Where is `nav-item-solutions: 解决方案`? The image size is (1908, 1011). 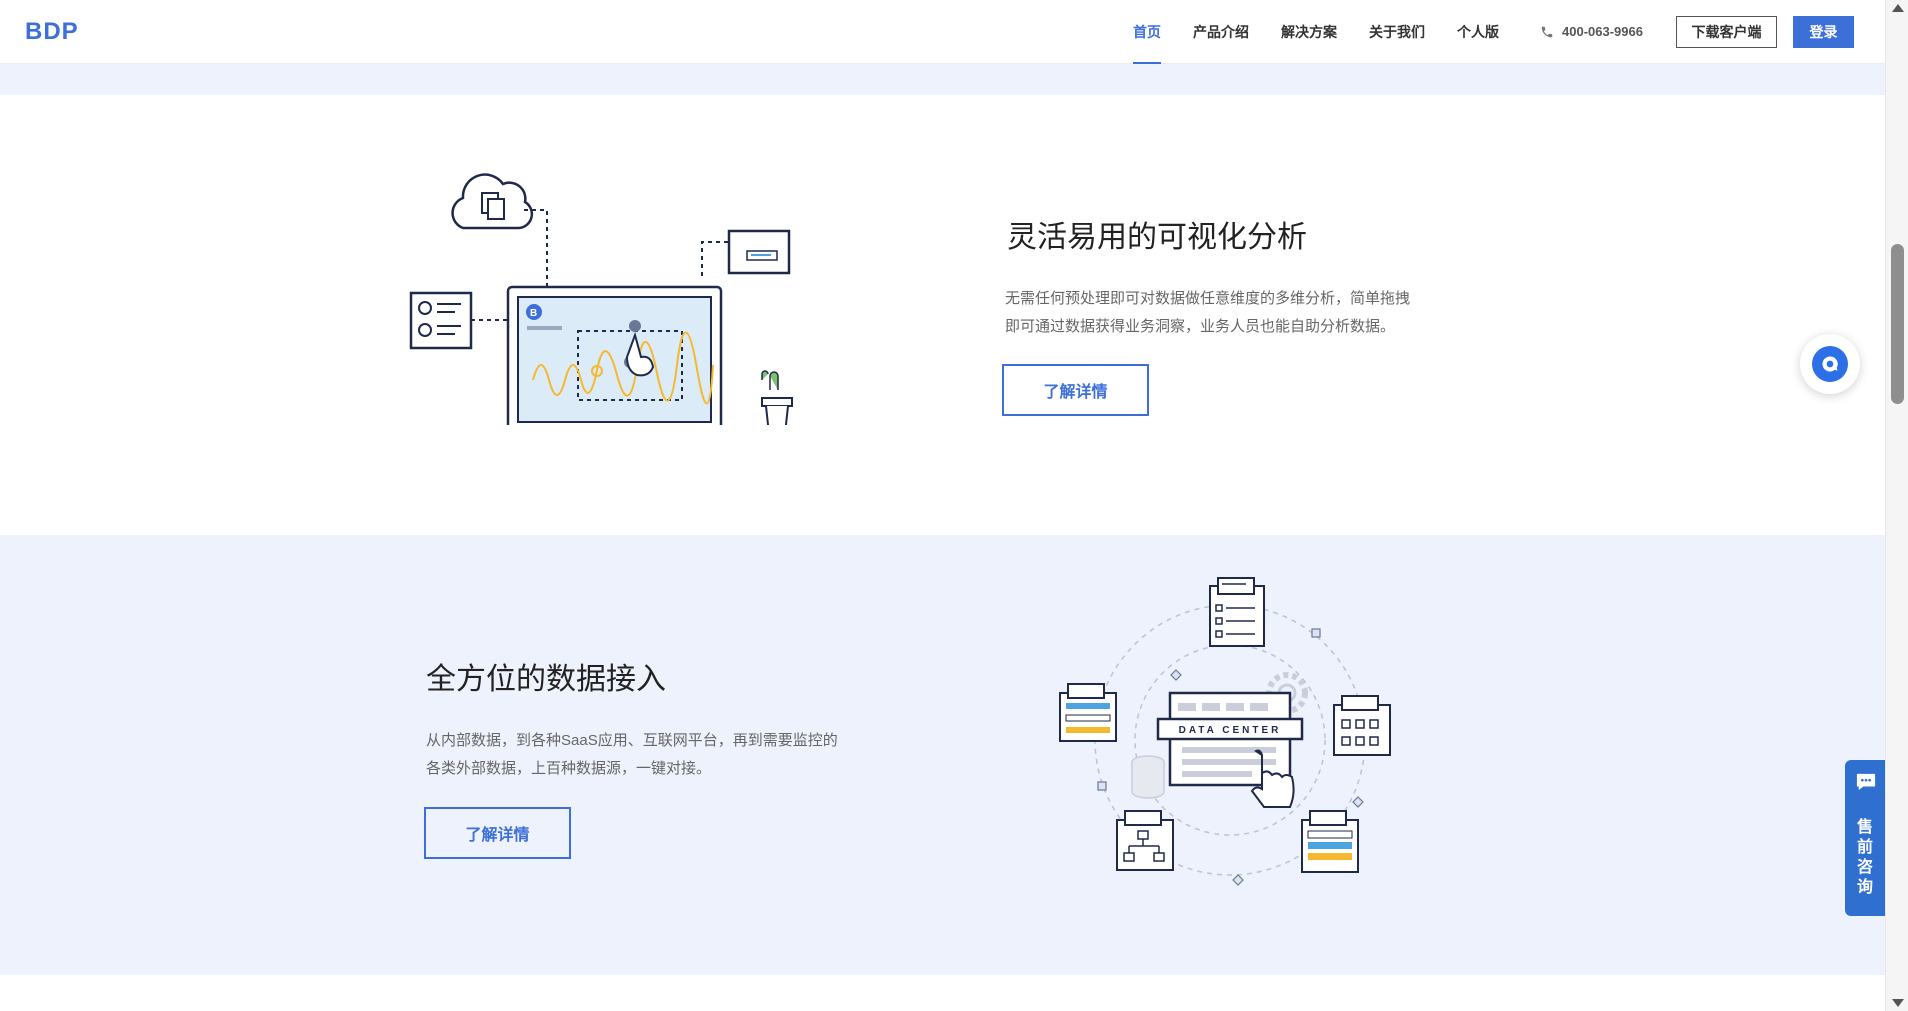 nav-item-solutions: 解决方案 is located at coordinates (1309, 32).